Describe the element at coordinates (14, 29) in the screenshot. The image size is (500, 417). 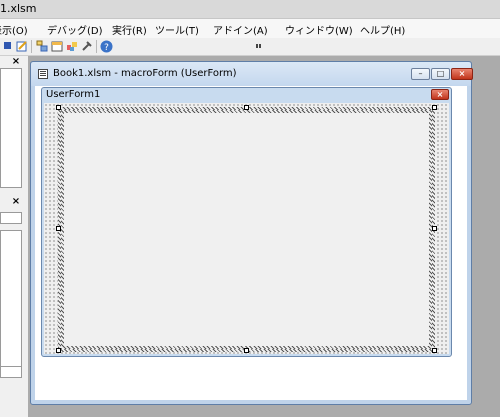
I see `menu-view: 表示(O)` at that location.